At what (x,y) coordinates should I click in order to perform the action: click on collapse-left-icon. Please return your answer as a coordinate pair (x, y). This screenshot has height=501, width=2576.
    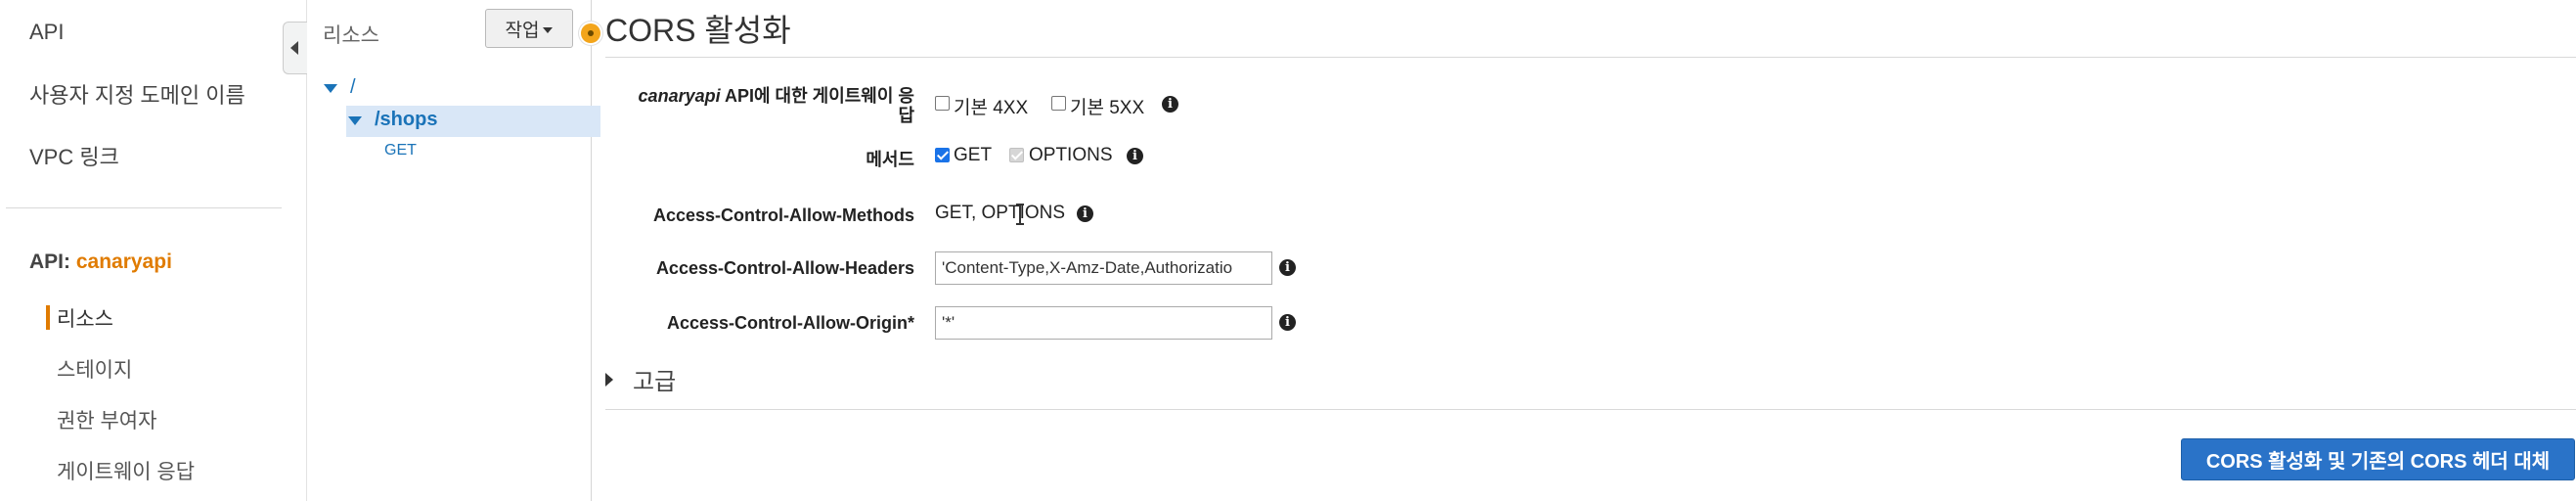
    Looking at the image, I should click on (294, 48).